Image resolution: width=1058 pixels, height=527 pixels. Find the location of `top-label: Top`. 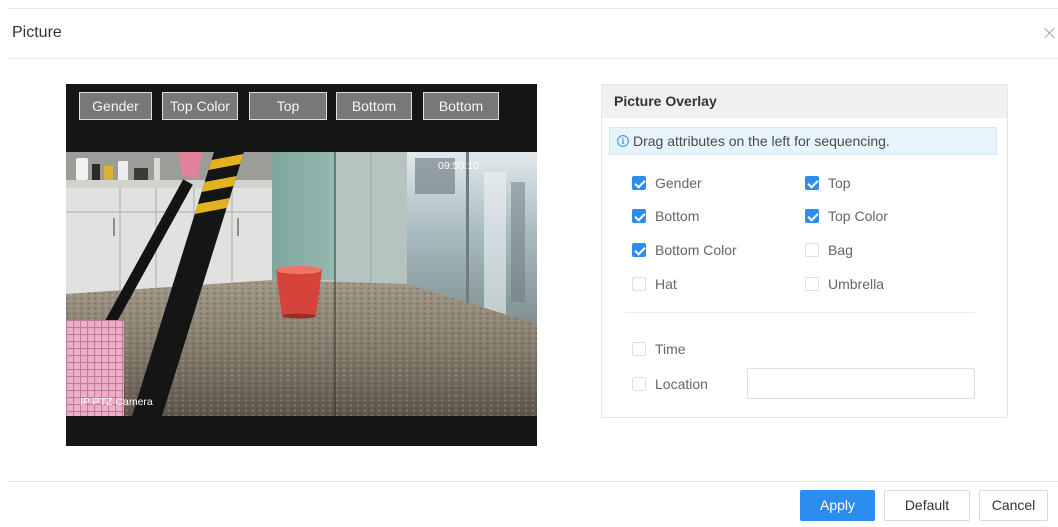

top-label: Top is located at coordinates (839, 183).